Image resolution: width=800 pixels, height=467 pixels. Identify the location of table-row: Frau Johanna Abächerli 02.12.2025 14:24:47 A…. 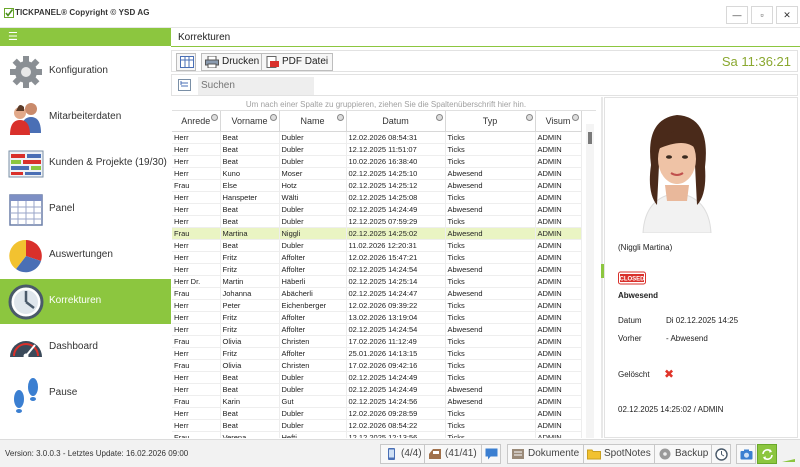
(377, 293).